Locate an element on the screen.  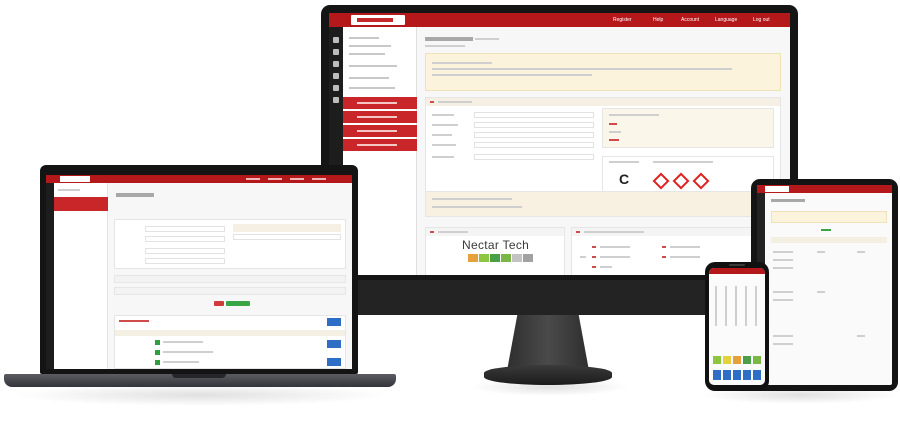
laptop-form-panel is located at coordinates (230, 244).